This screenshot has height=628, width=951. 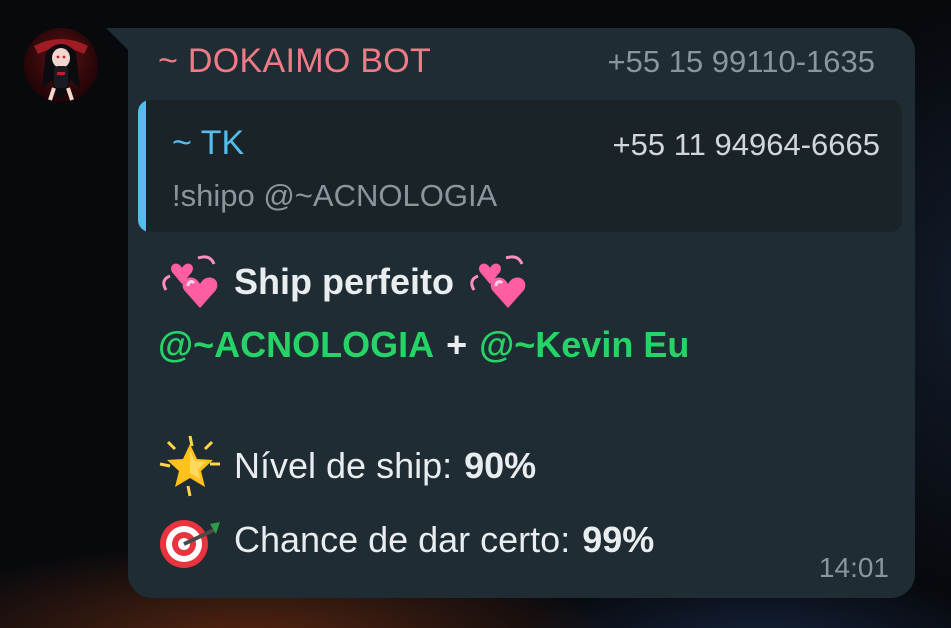 What do you see at coordinates (500, 465) in the screenshot?
I see `ship-level-value: 90%` at bounding box center [500, 465].